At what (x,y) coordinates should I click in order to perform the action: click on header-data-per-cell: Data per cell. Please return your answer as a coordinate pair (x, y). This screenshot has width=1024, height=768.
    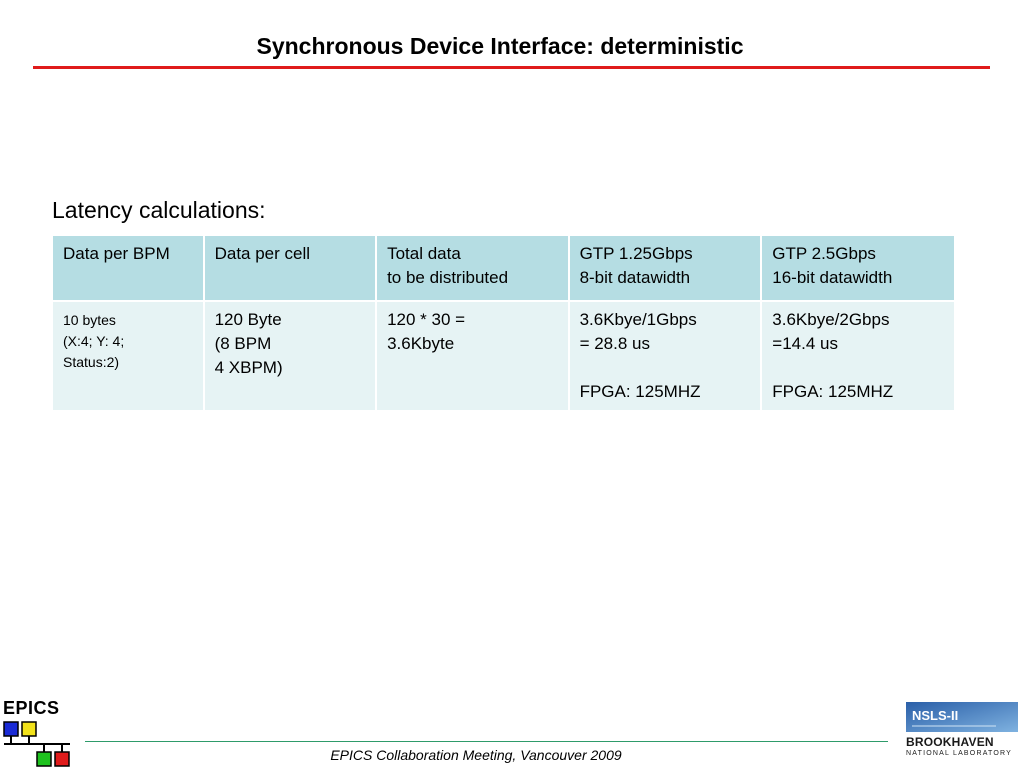
    Looking at the image, I should click on (290, 268).